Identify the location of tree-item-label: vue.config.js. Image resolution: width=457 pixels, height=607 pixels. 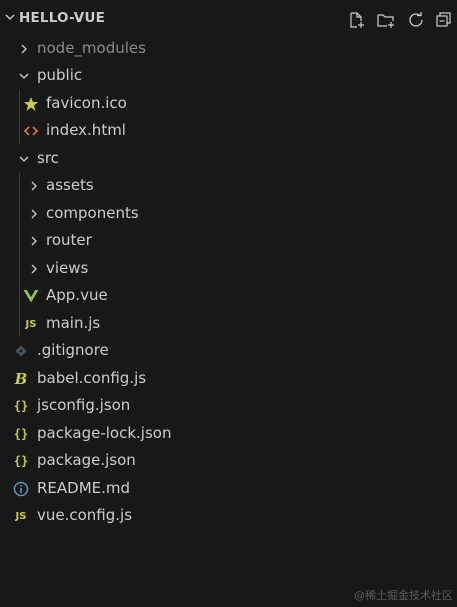
(85, 515).